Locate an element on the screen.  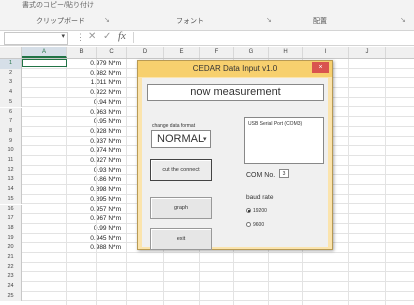
row-header: 11 is located at coordinates (11, 161).